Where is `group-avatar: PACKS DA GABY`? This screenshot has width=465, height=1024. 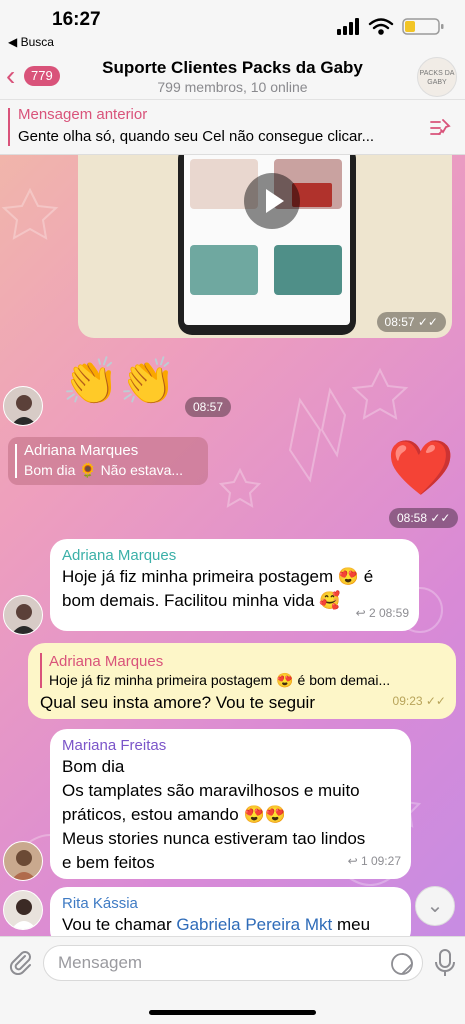
group-avatar: PACKS DA GABY is located at coordinates (437, 77).